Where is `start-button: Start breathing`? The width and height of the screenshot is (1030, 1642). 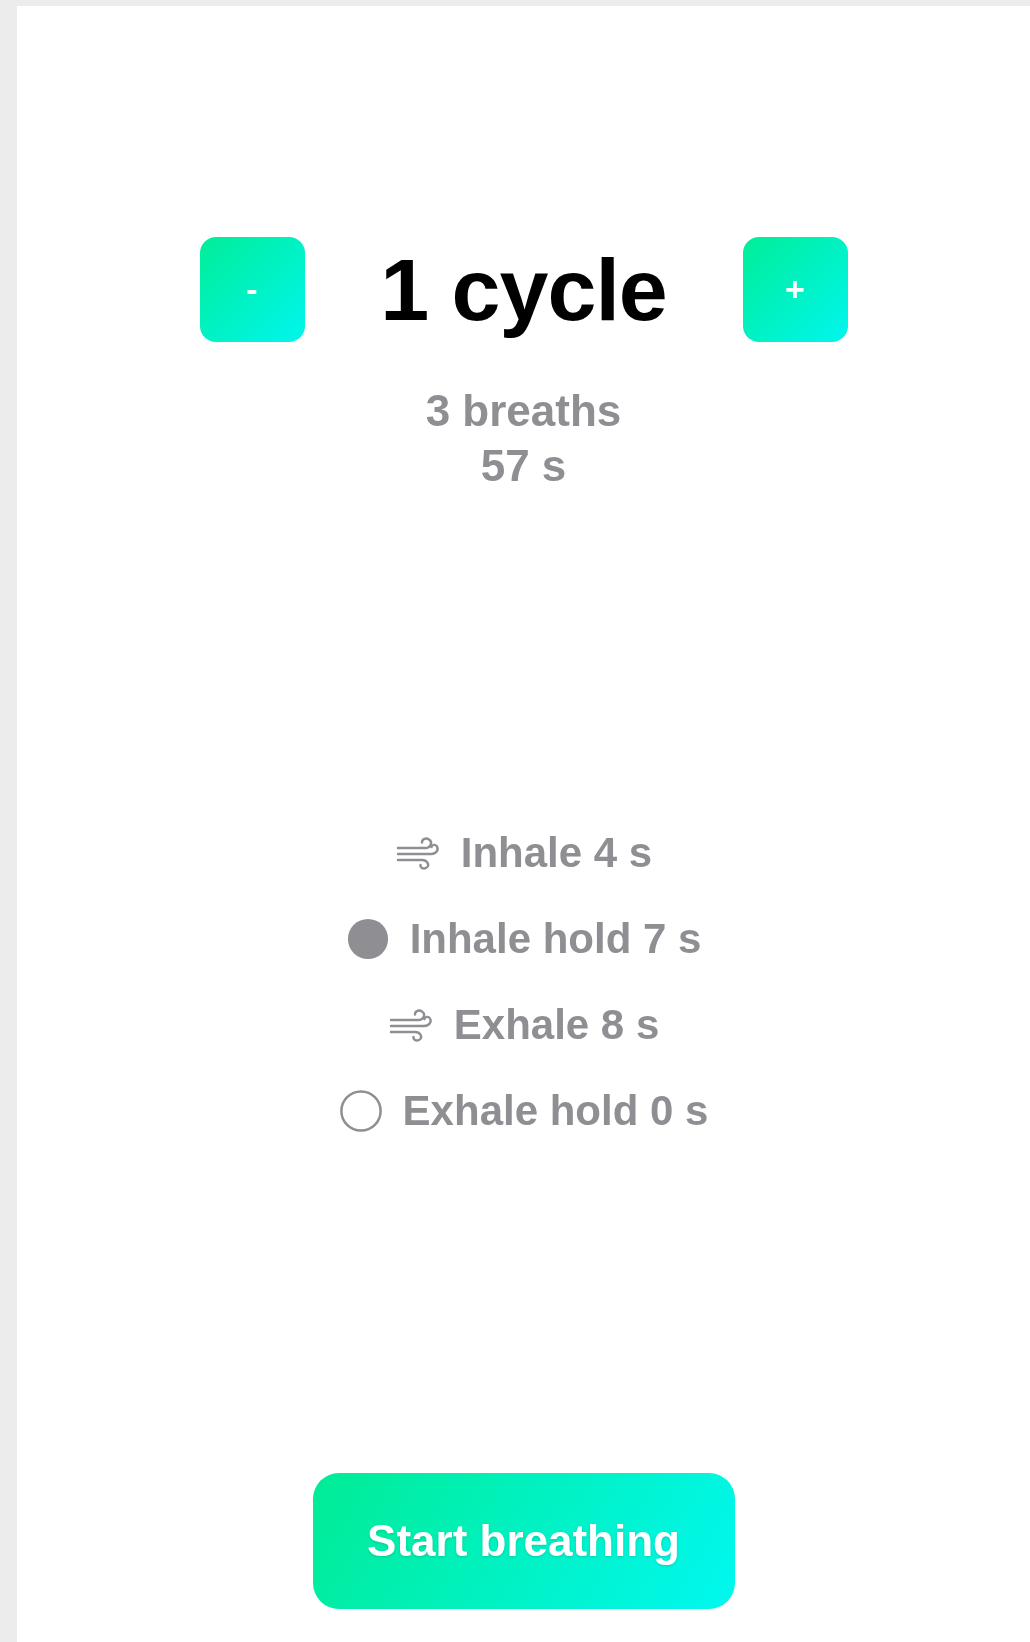 start-button: Start breathing is located at coordinates (523, 1541).